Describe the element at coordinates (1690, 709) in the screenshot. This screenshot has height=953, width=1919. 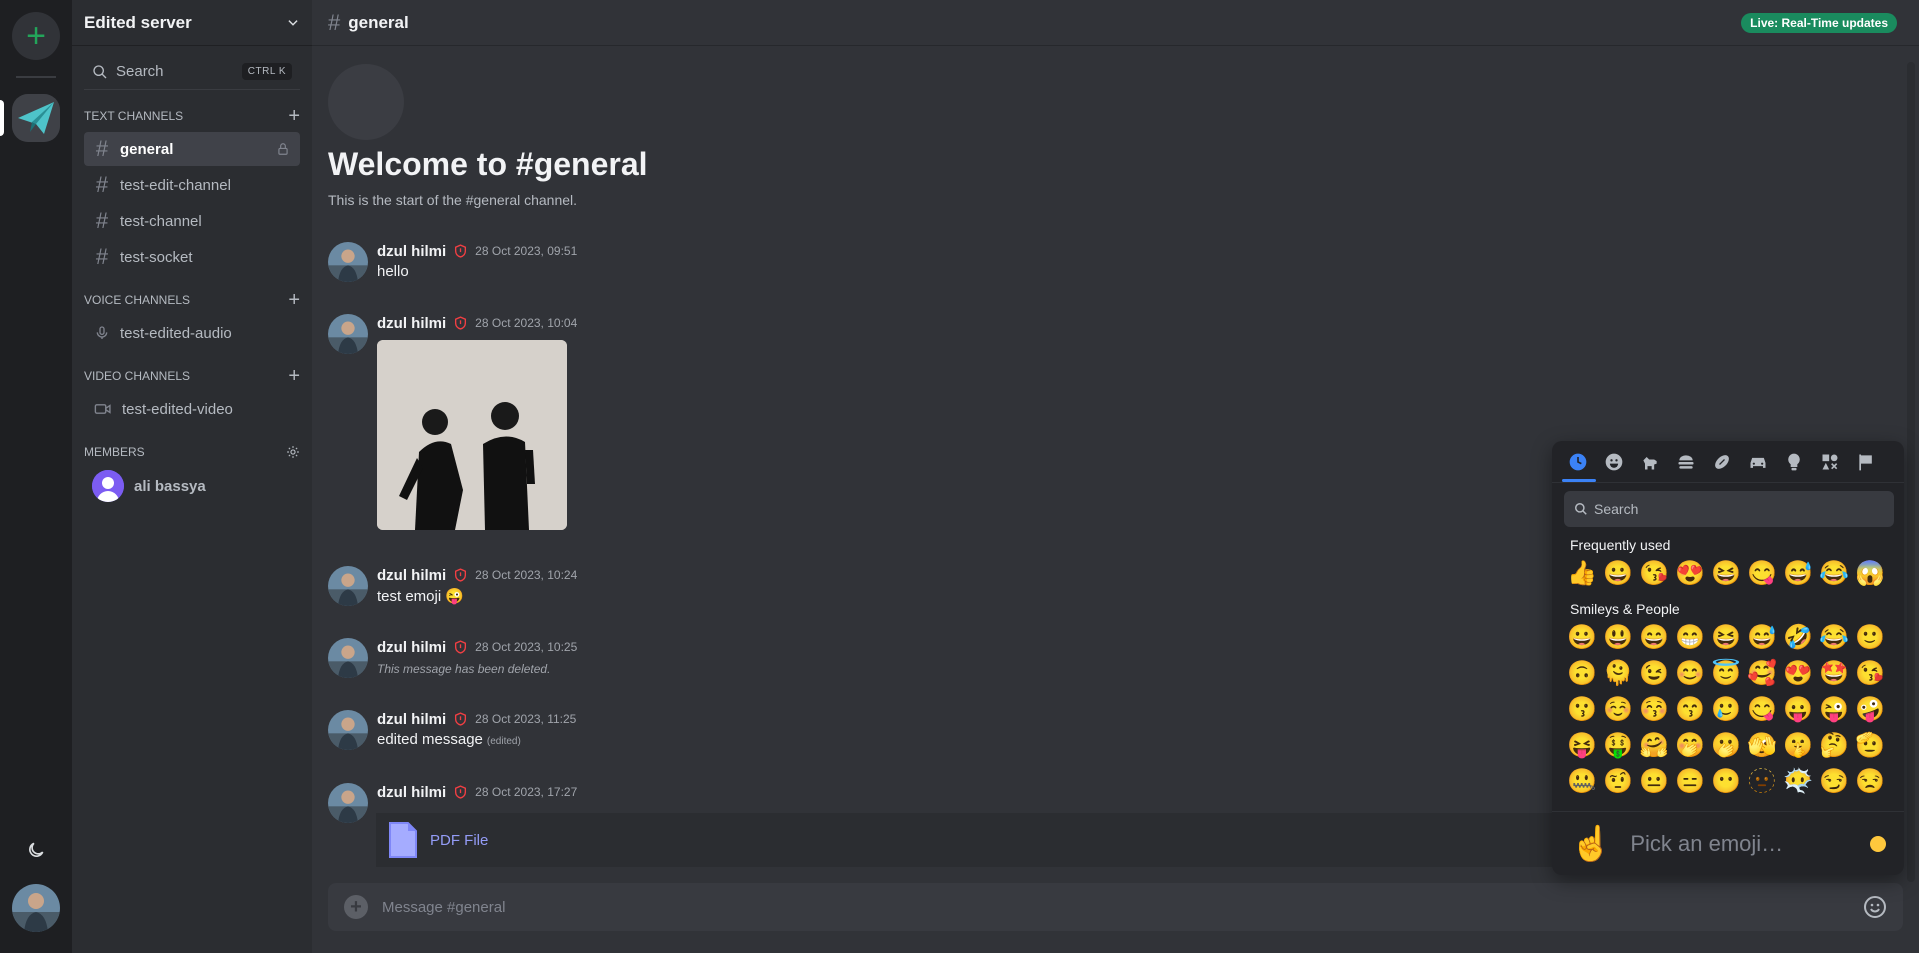
I see `emoji: 😙` at that location.